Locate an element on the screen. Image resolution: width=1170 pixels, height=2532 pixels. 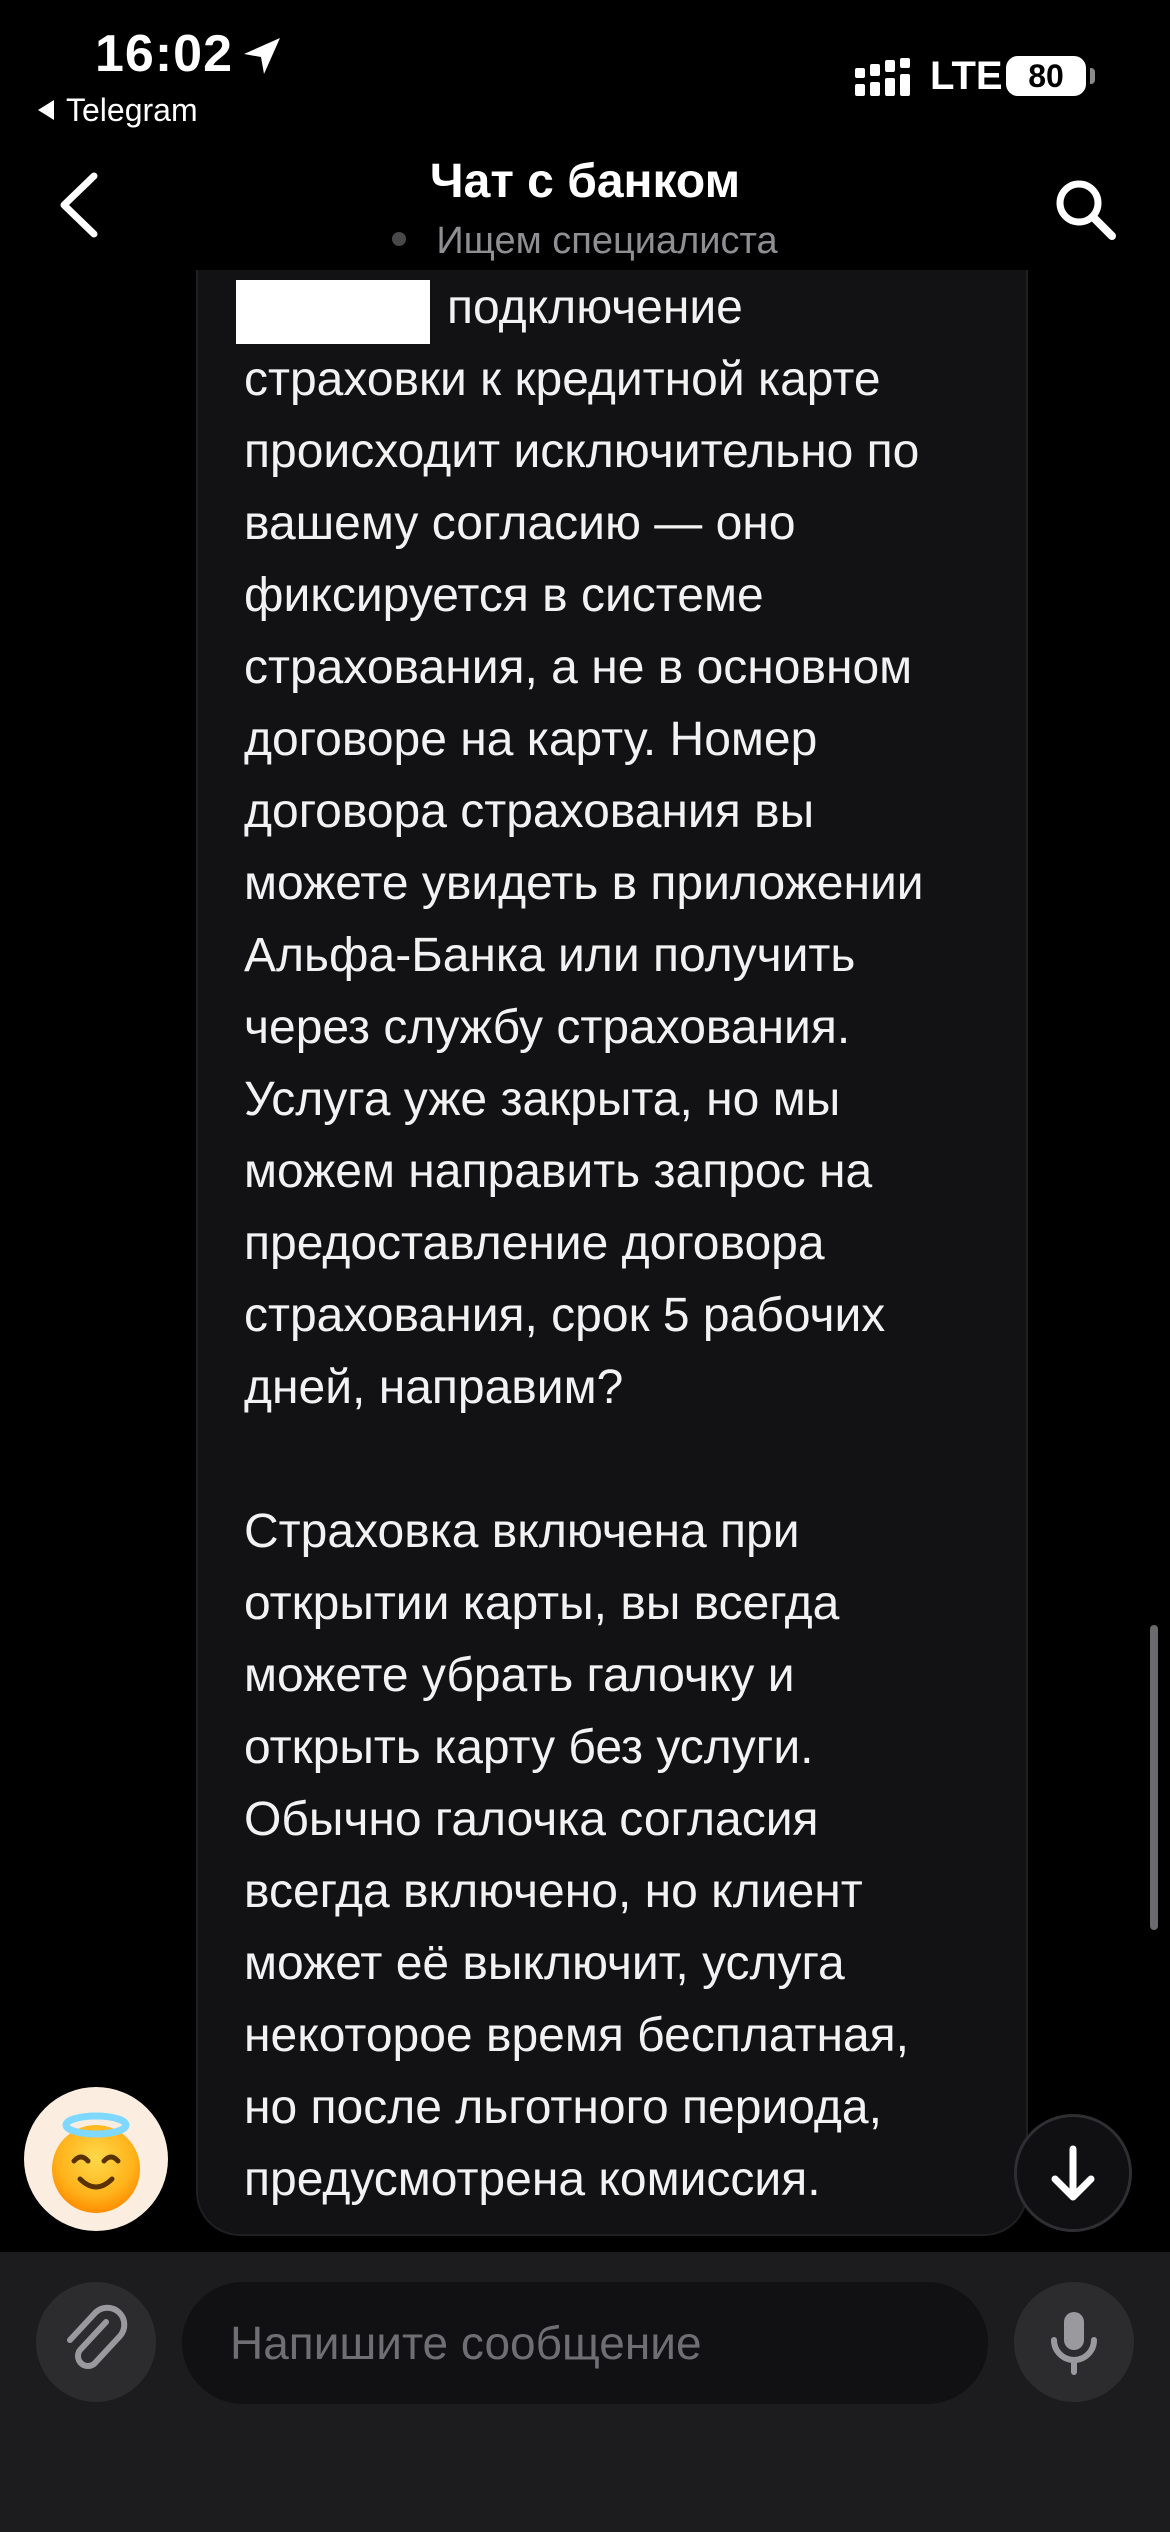
search-button is located at coordinates (1086, 210).